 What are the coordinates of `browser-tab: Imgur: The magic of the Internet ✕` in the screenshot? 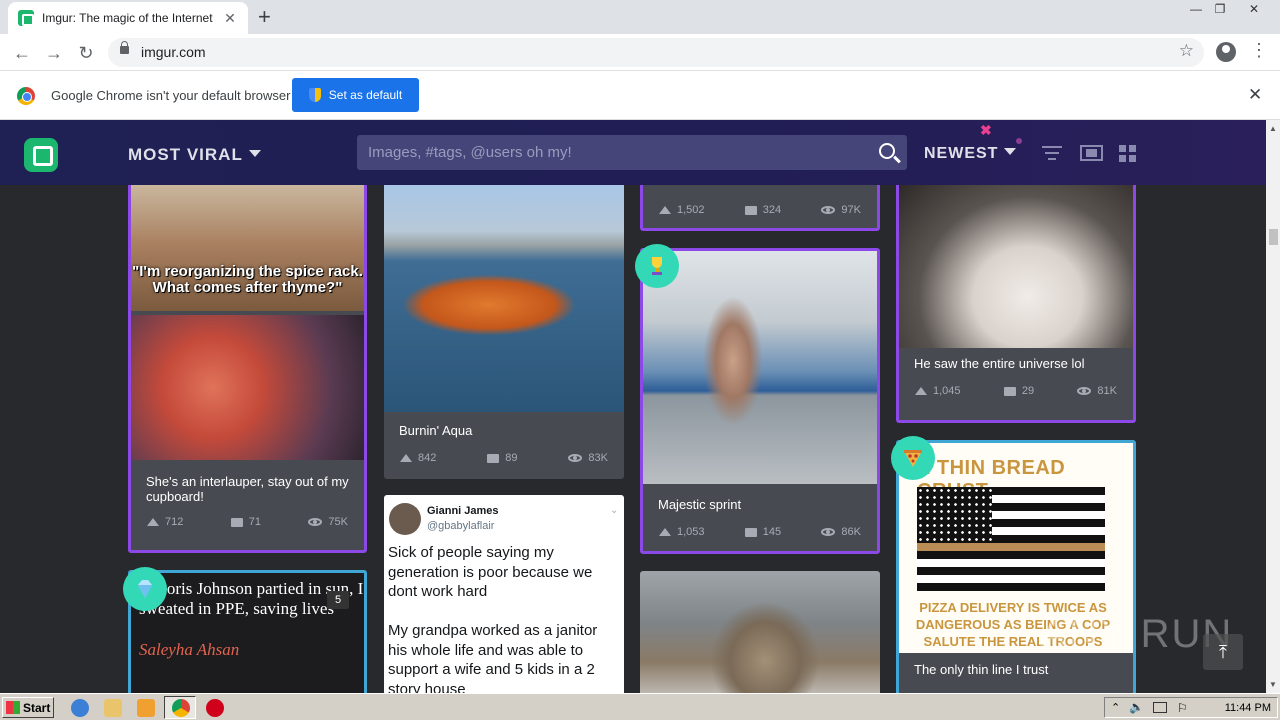 It's located at (128, 18).